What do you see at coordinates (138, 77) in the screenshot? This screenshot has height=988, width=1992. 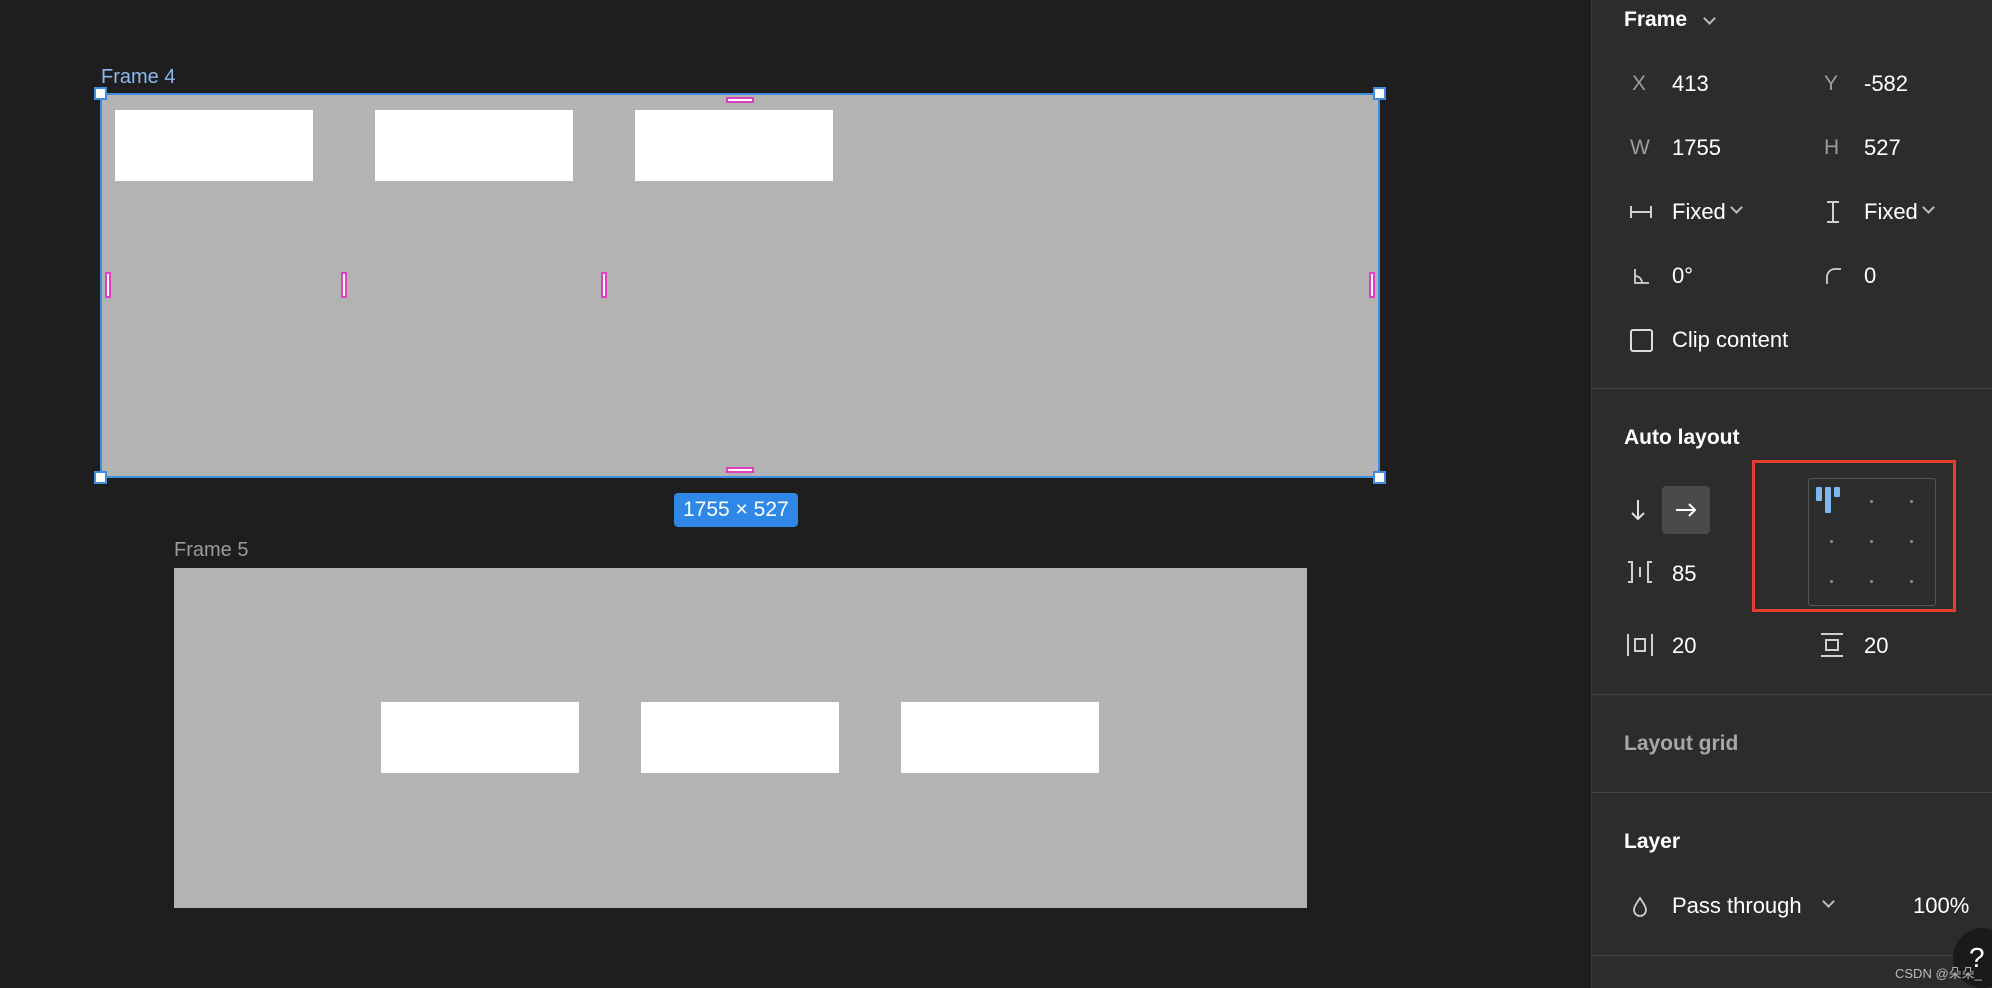 I see `frame-4-label: Frame 4` at bounding box center [138, 77].